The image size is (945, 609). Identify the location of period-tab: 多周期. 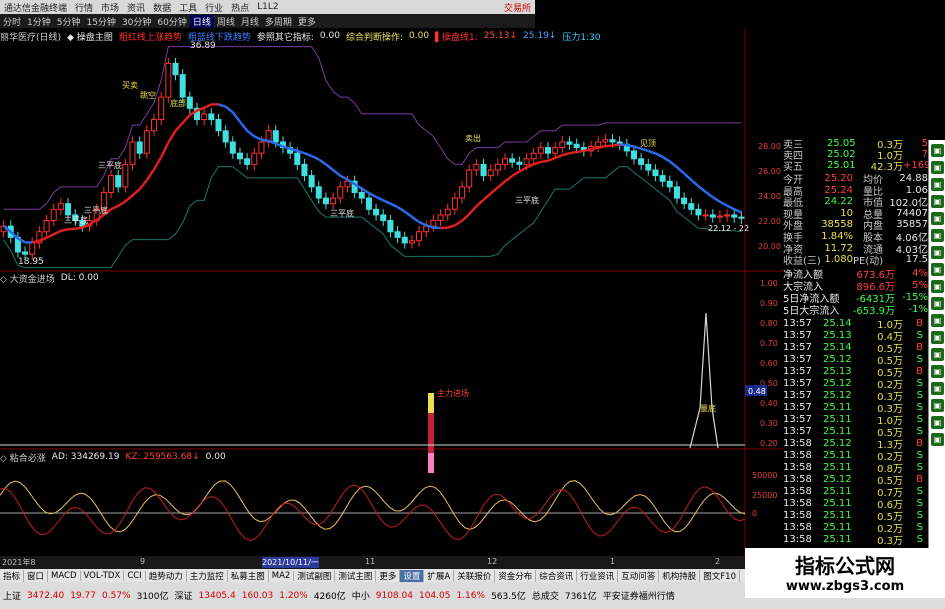
(278, 21).